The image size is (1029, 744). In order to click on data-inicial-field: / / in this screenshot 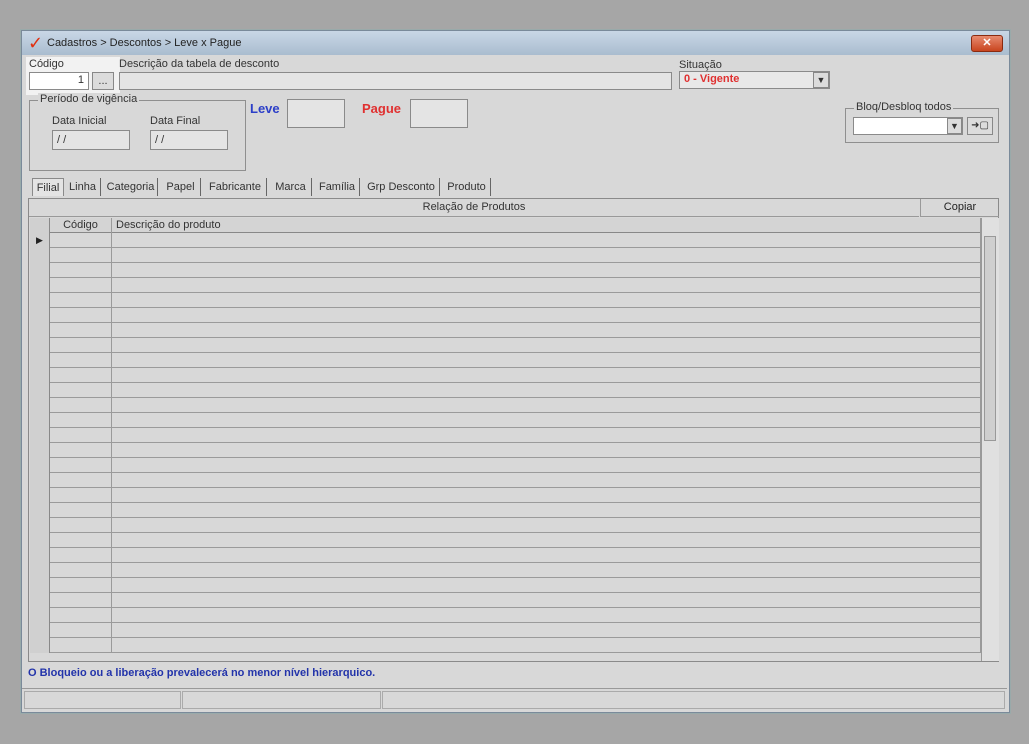, I will do `click(91, 140)`.